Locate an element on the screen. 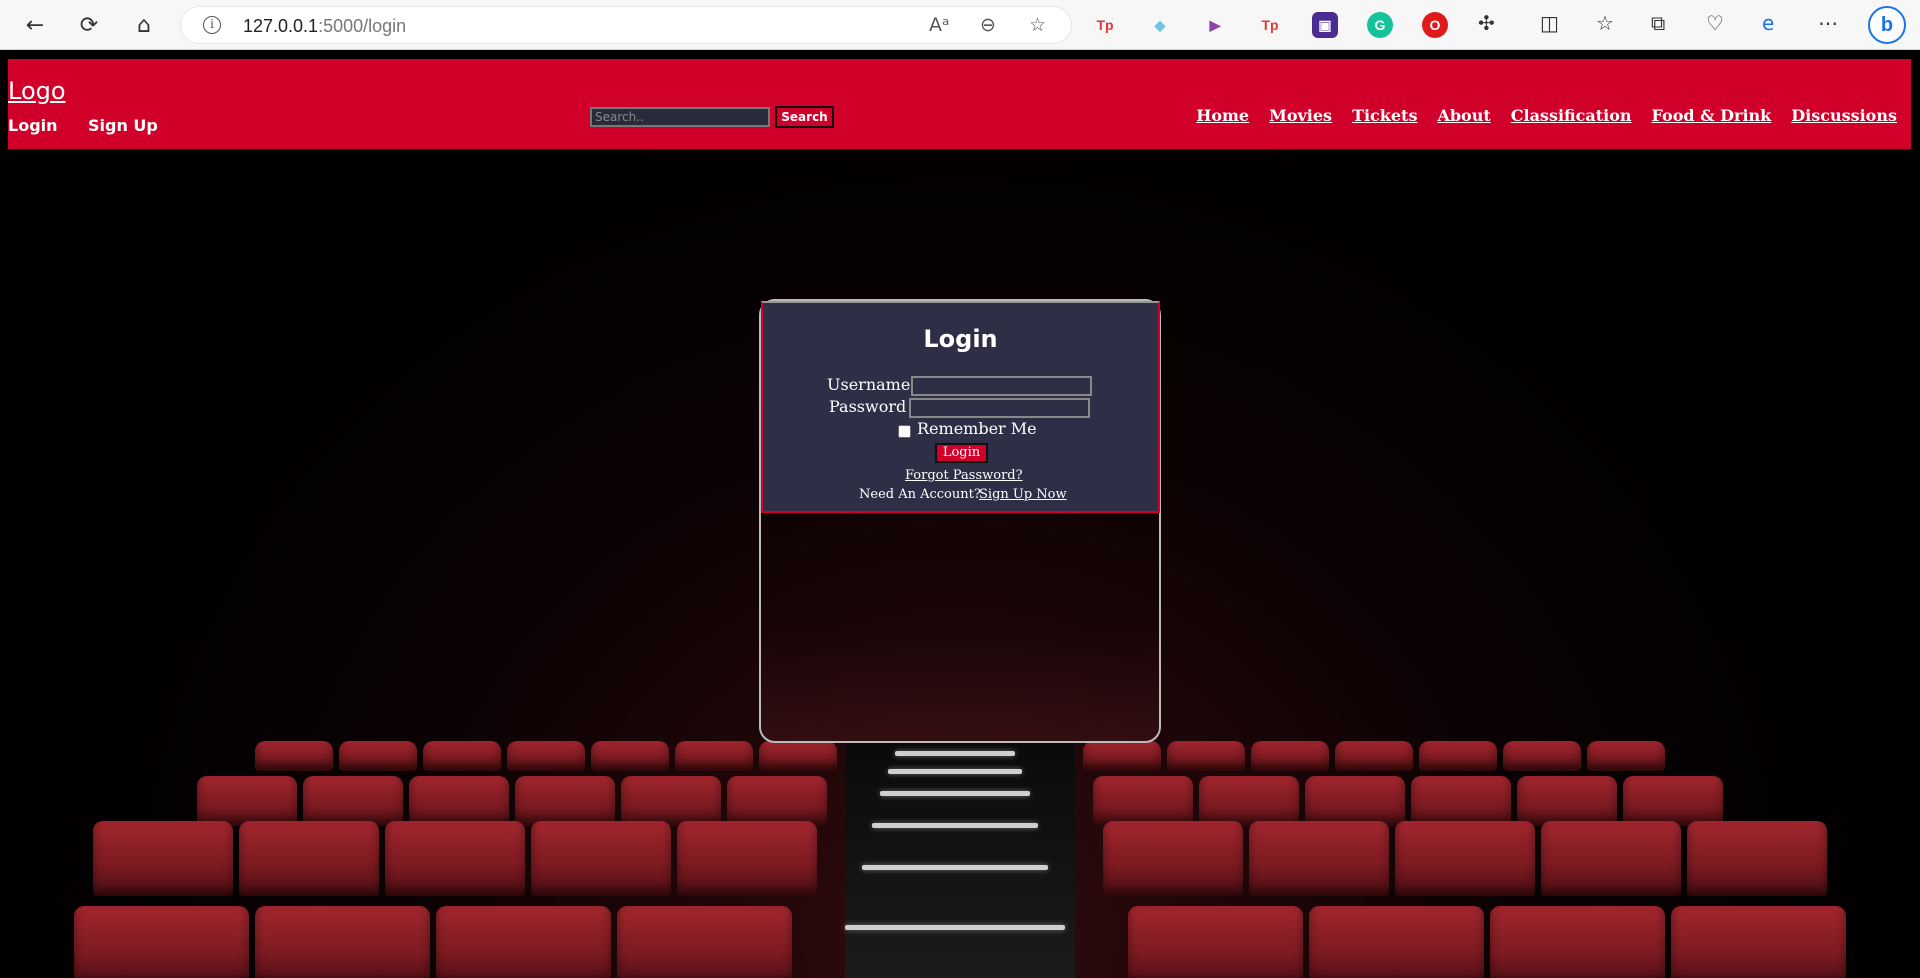 The image size is (1920, 978). split-screen-icon: ◫ is located at coordinates (1549, 23).